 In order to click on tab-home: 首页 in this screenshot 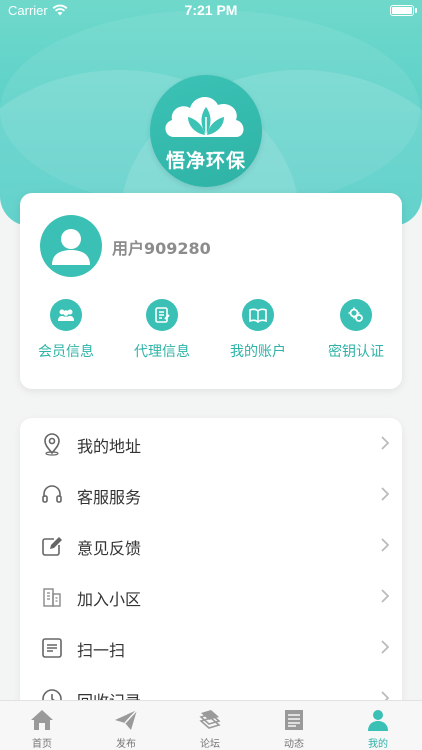, I will do `click(42, 725)`.